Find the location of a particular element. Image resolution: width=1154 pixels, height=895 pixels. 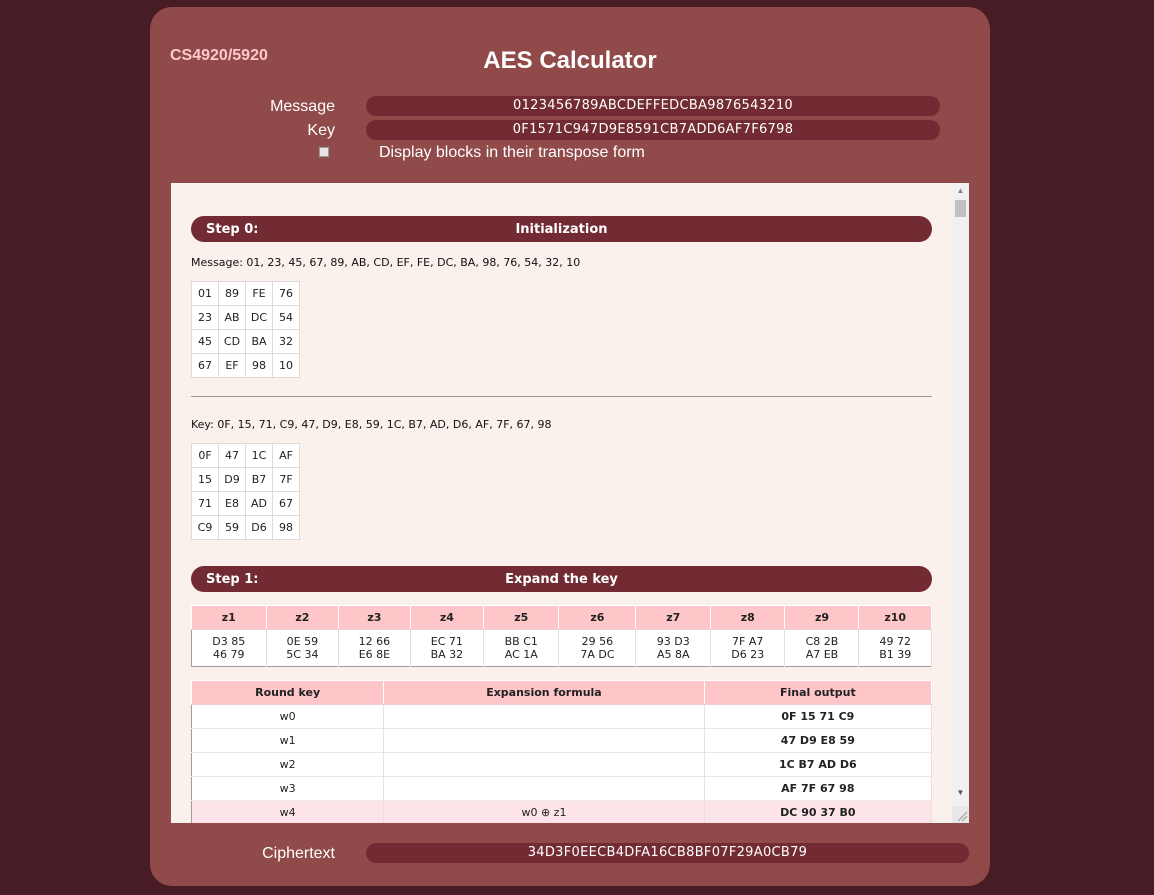

step-1-header: Step 1: Expand the key is located at coordinates (561, 579).